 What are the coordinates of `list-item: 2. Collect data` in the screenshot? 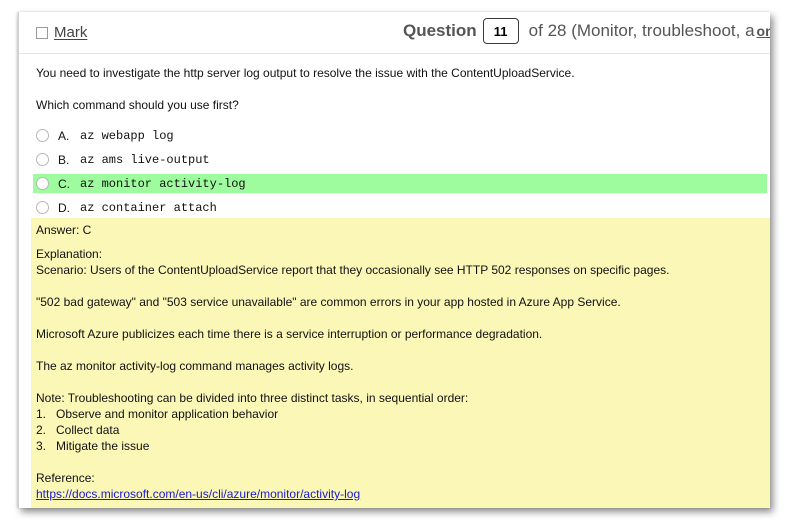 It's located at (403, 430).